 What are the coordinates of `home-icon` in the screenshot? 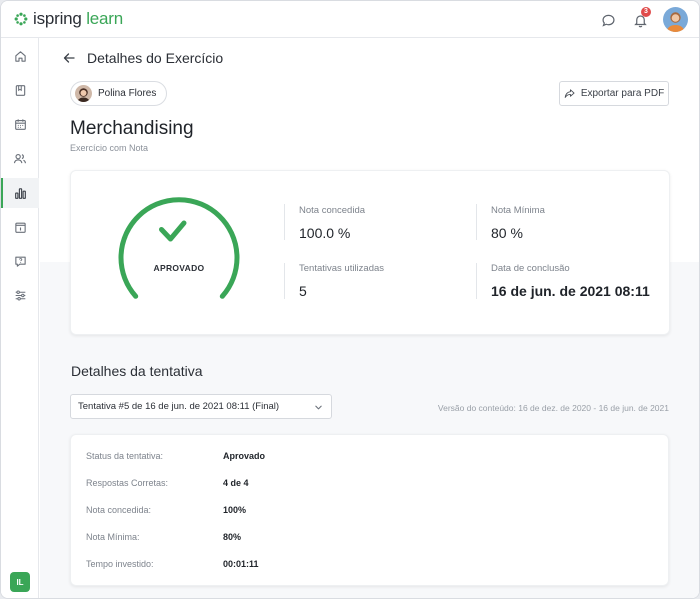 It's located at (20, 56).